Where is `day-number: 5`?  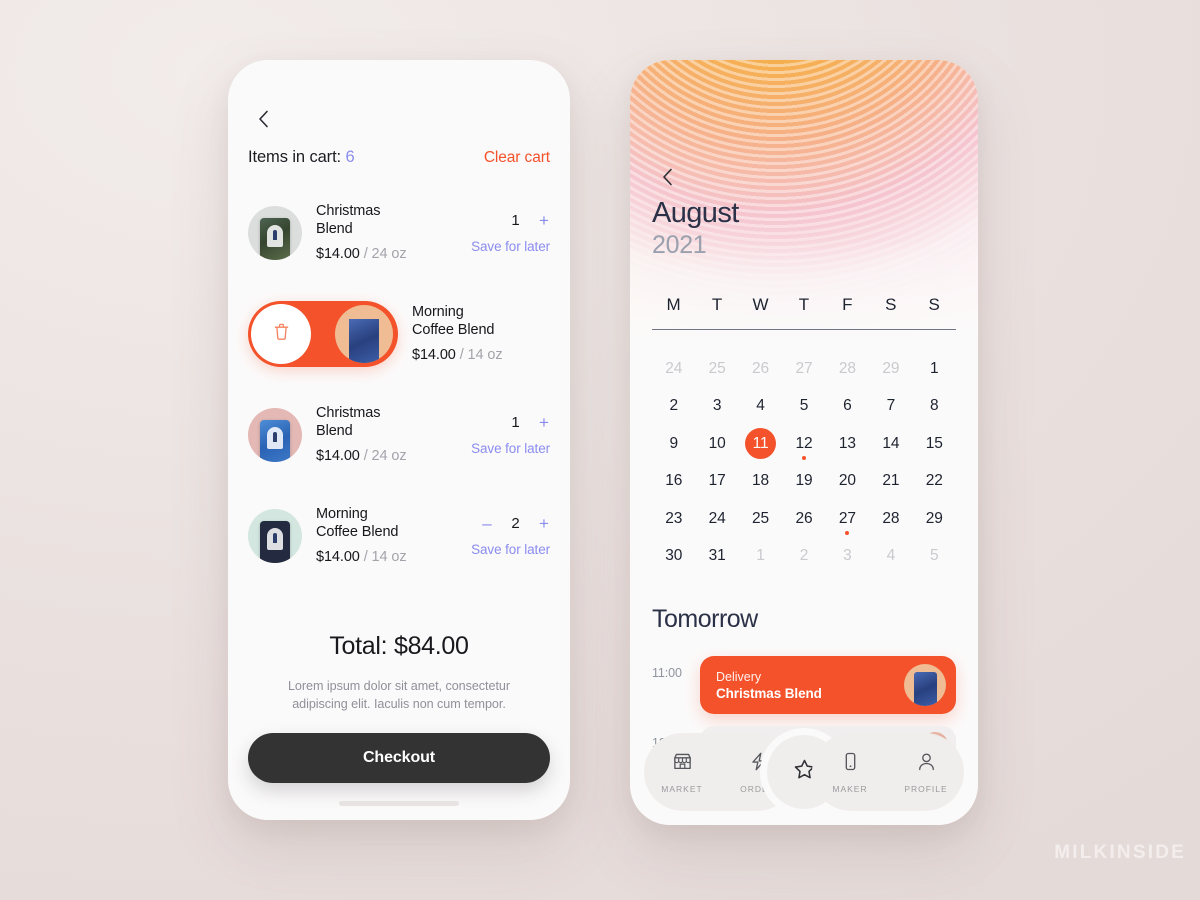
day-number: 5 is located at coordinates (804, 406).